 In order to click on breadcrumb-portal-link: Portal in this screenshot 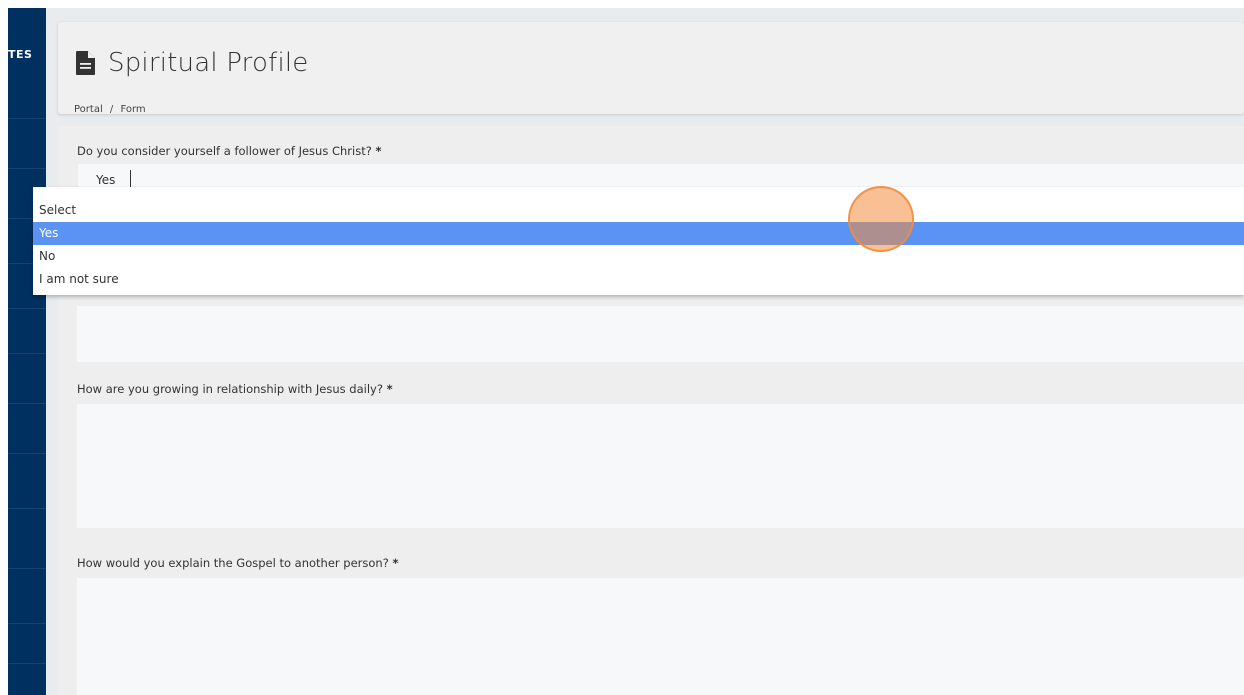, I will do `click(88, 109)`.